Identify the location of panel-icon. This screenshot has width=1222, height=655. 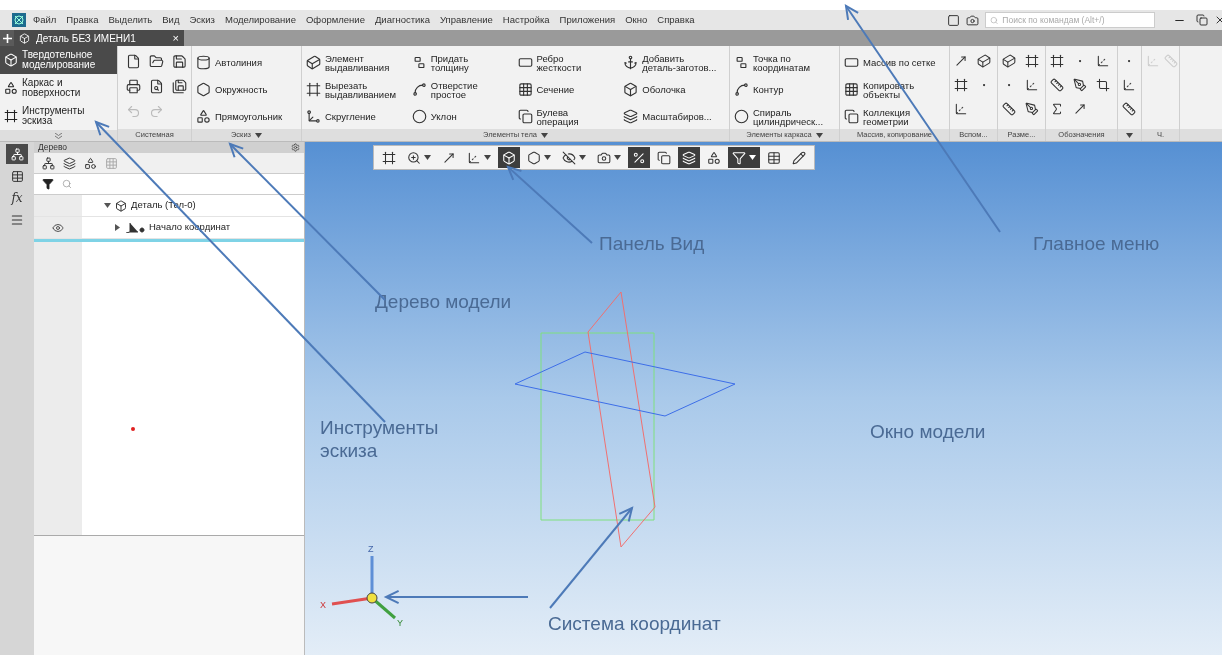
(953, 20).